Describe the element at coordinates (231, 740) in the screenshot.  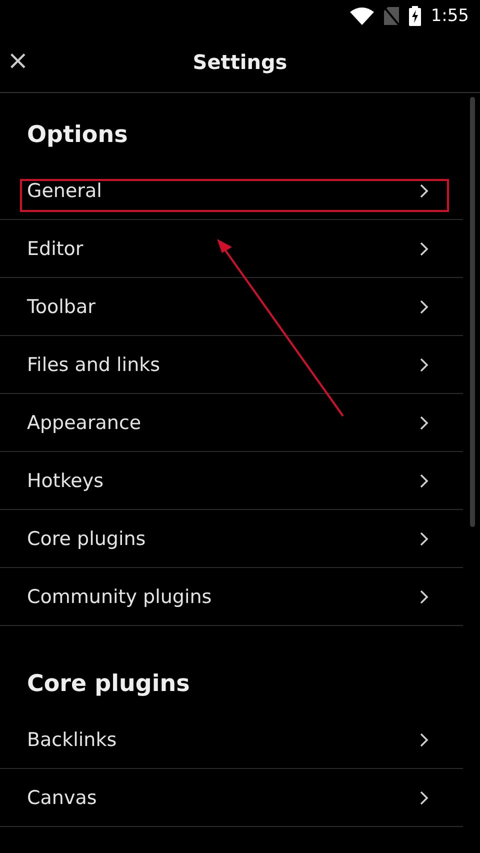
I see `settings-item: Backlinks` at that location.